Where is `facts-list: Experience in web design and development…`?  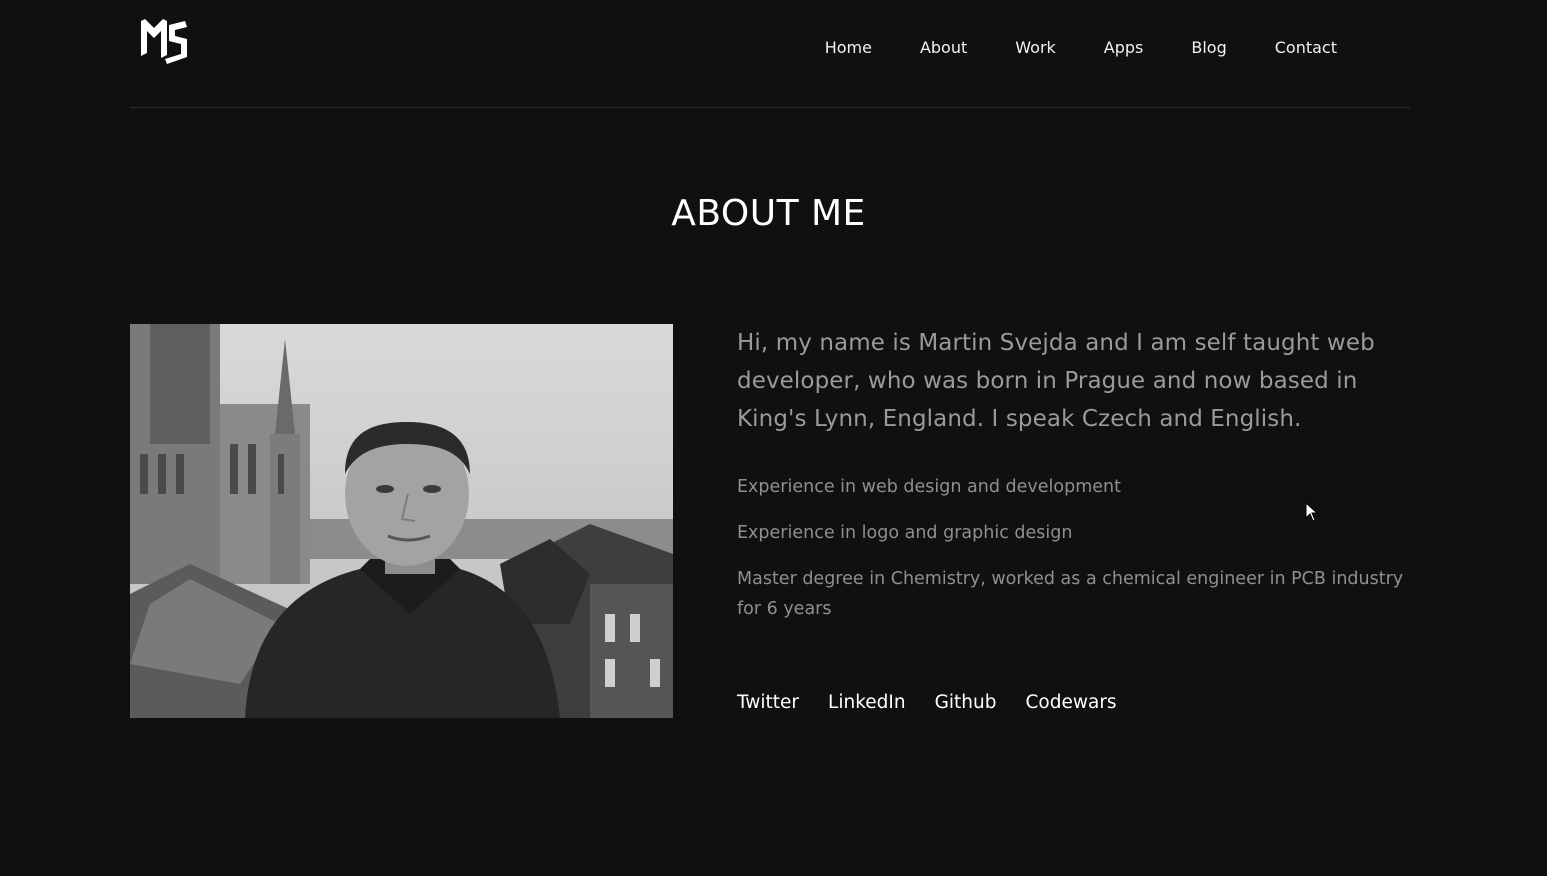 facts-list: Experience in web design and development… is located at coordinates (1072, 548).